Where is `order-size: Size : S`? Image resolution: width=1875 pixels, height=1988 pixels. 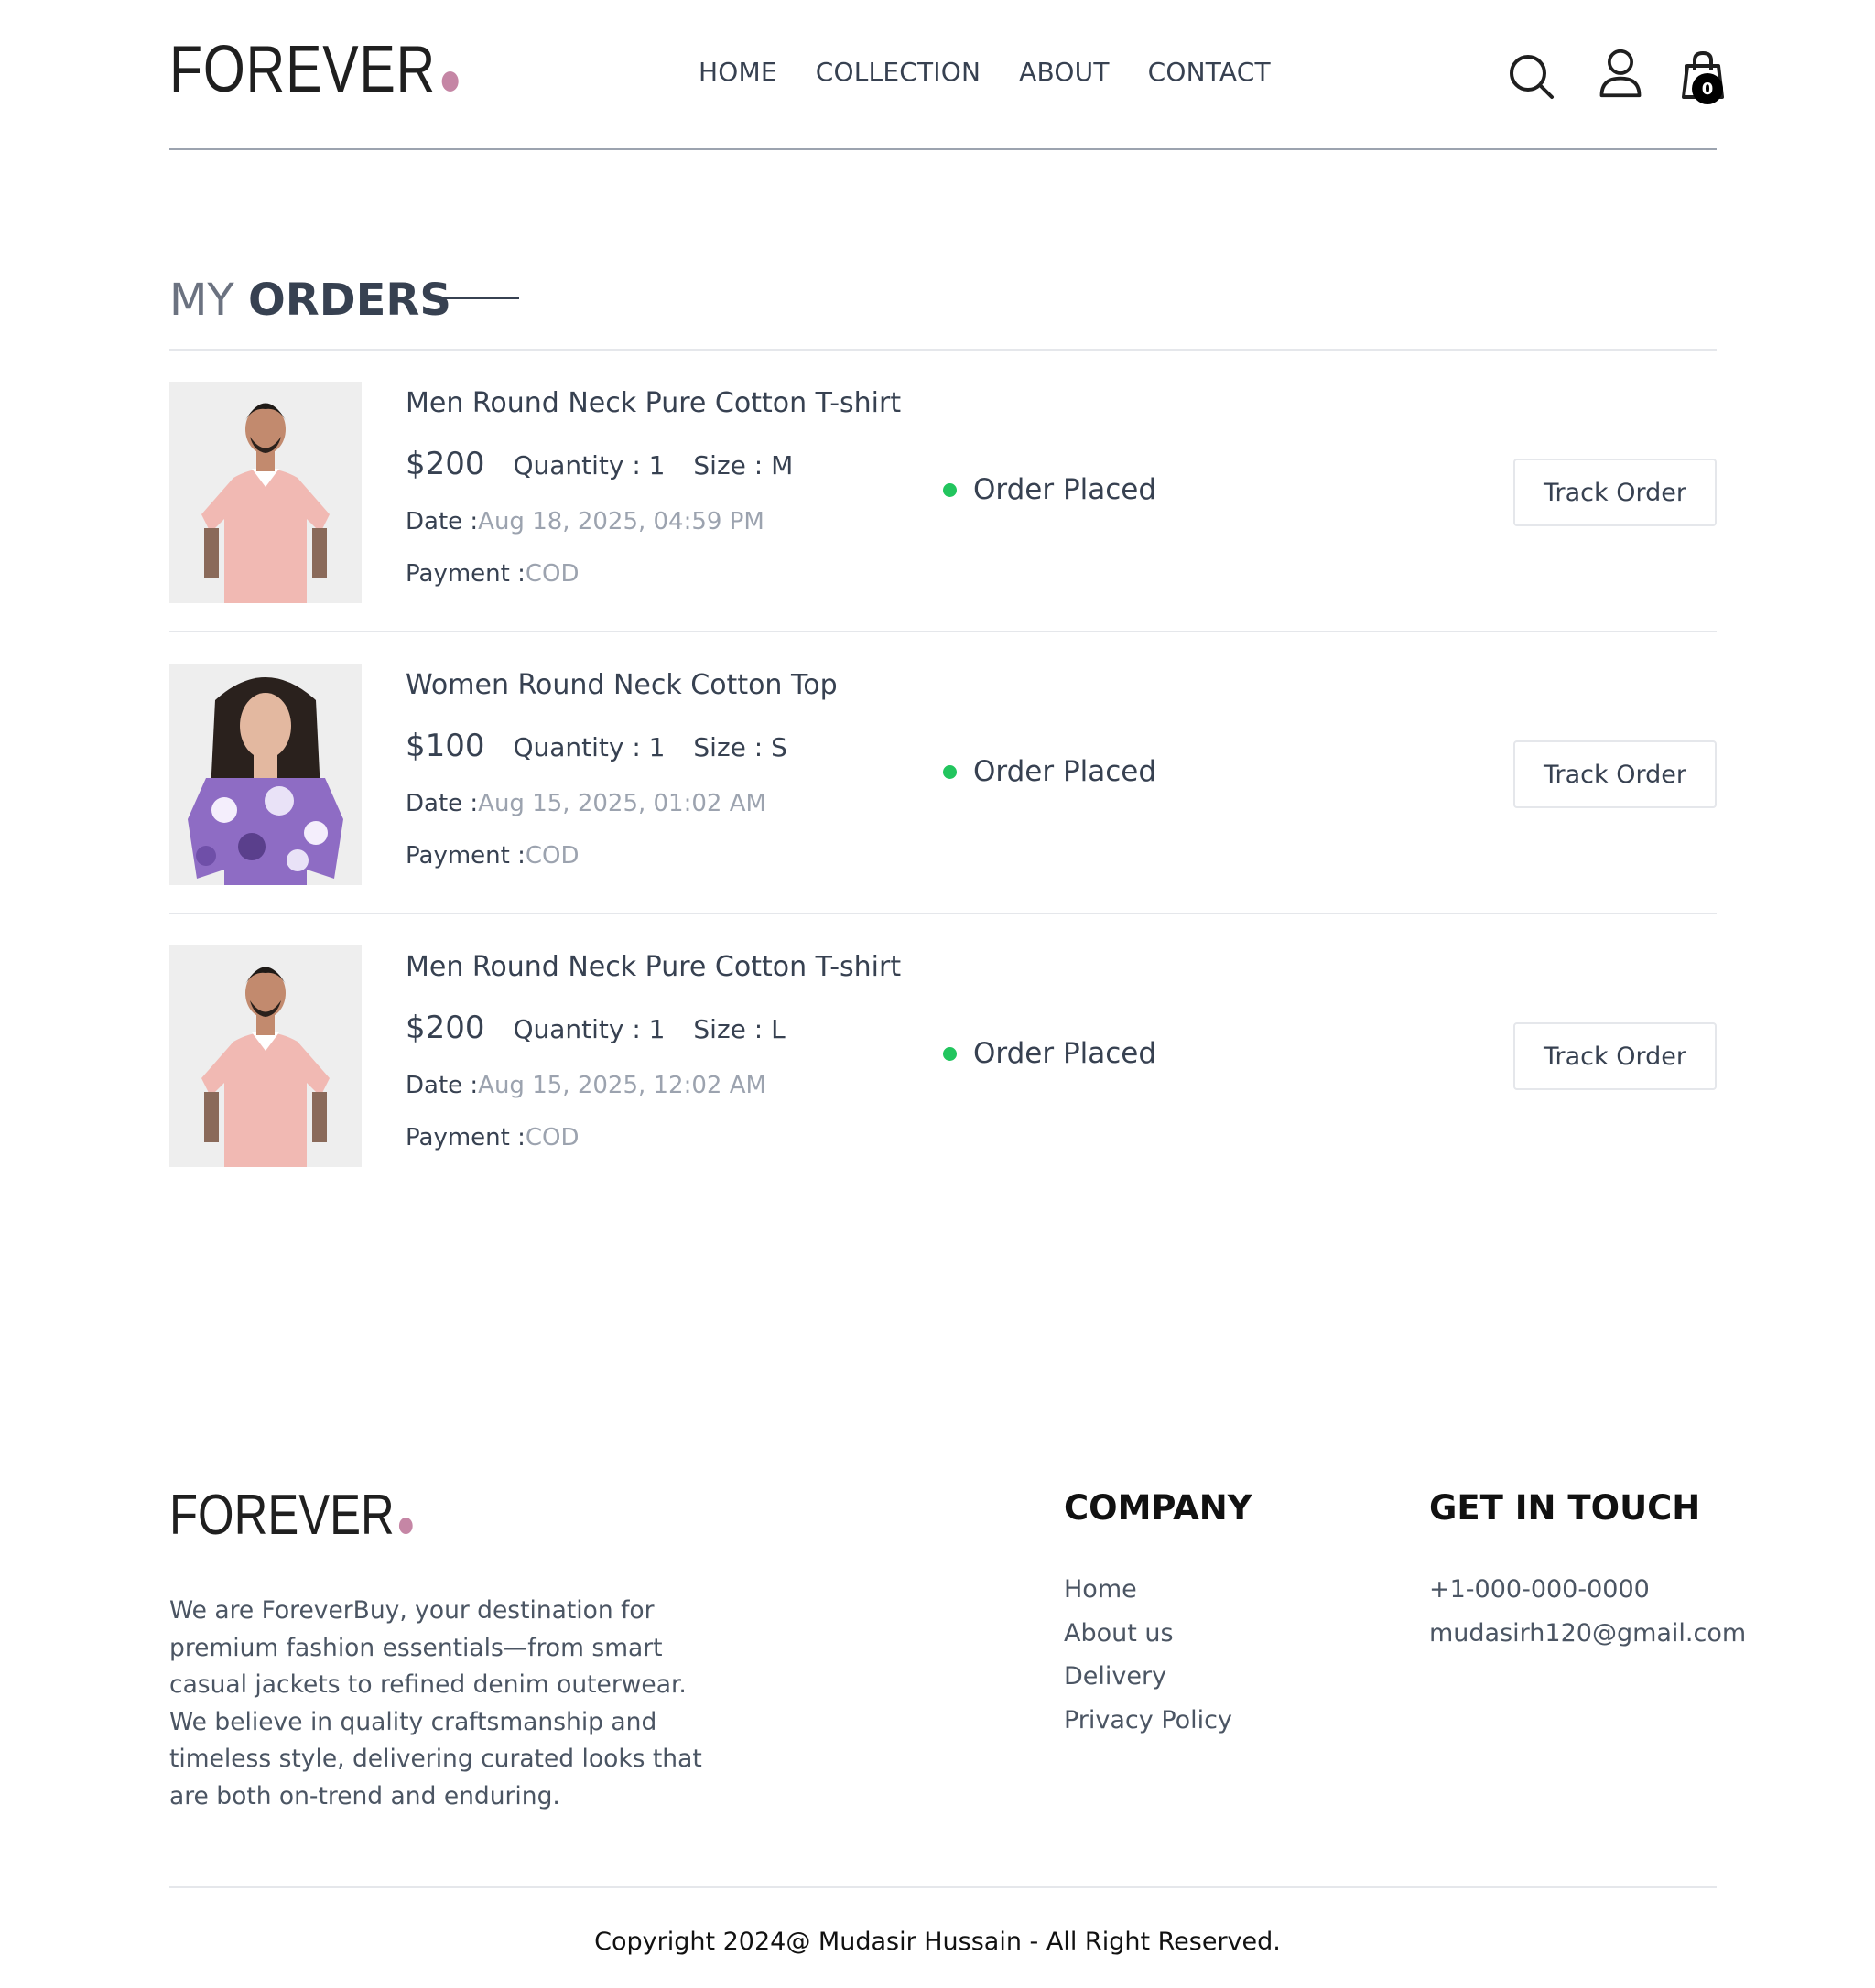
order-size: Size : S is located at coordinates (740, 747).